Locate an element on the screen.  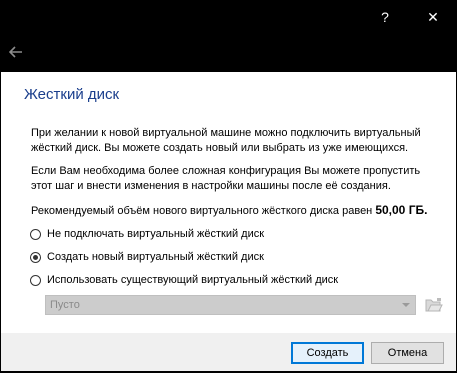
choose-disk-button is located at coordinates (434, 305).